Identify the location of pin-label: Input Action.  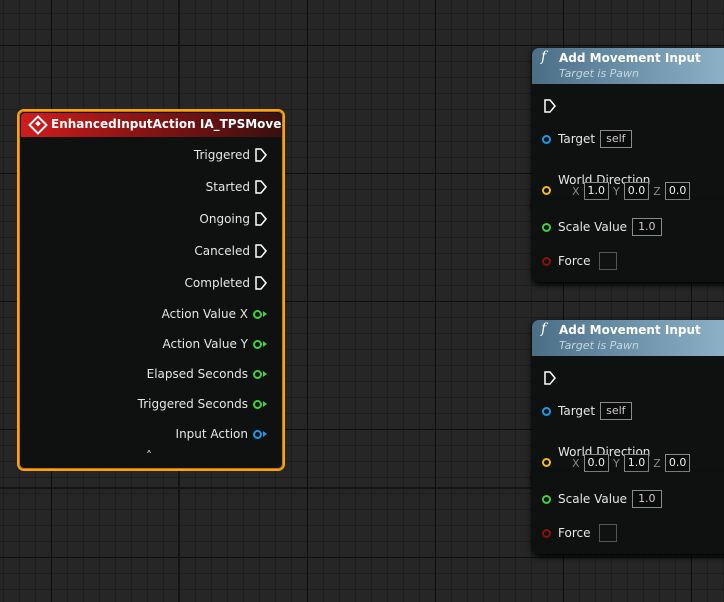
(211, 434).